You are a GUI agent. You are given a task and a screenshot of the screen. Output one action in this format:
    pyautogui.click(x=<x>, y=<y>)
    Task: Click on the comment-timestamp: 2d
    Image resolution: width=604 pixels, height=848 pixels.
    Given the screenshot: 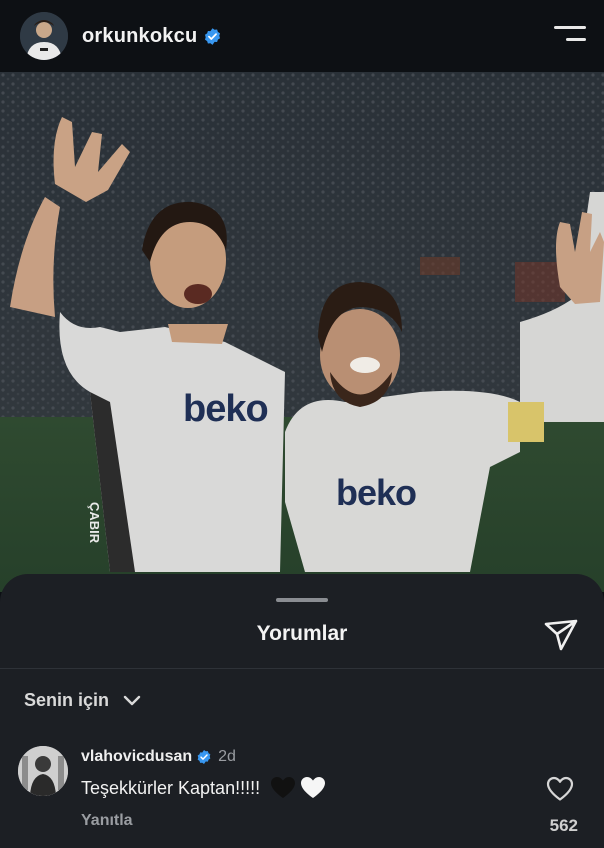 What is the action you would take?
    pyautogui.click(x=227, y=756)
    